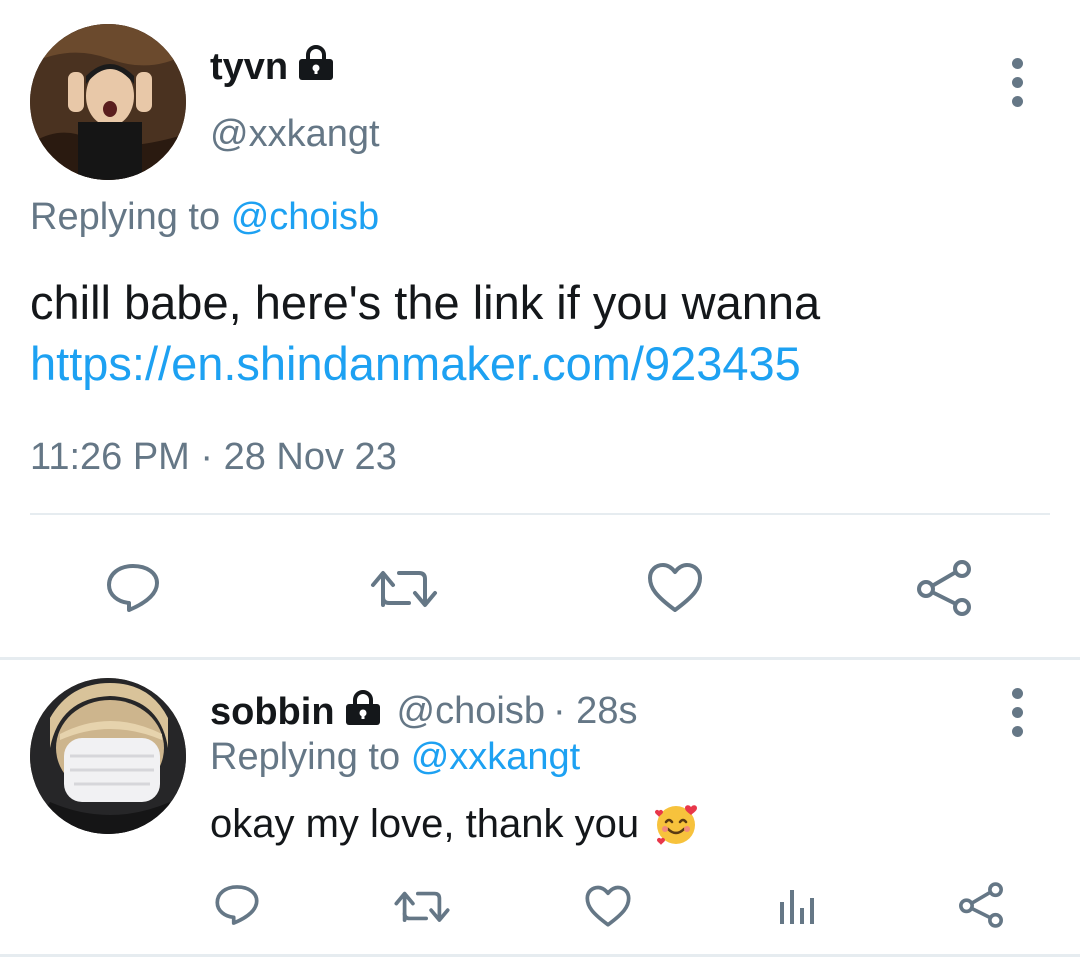 This screenshot has width=1080, height=957. I want to click on tweet-link: https://en.shindanmaker.com/923435, so click(540, 363).